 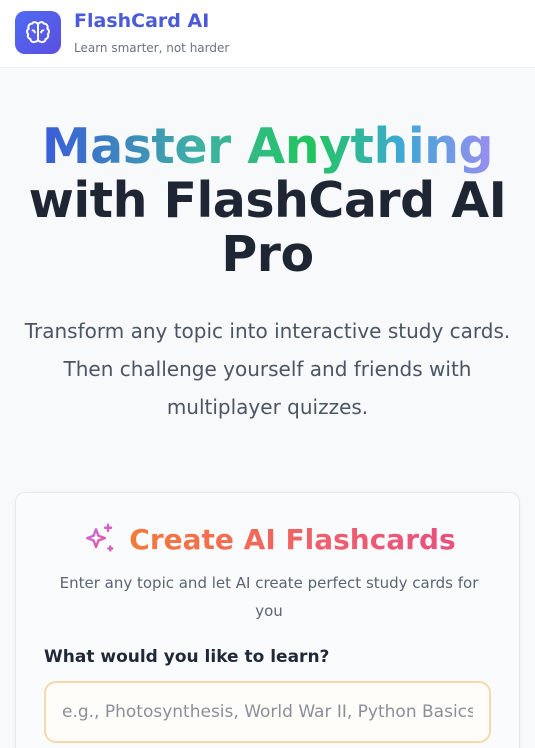 I want to click on topic-field-label: What would you like to learn?, so click(x=187, y=657).